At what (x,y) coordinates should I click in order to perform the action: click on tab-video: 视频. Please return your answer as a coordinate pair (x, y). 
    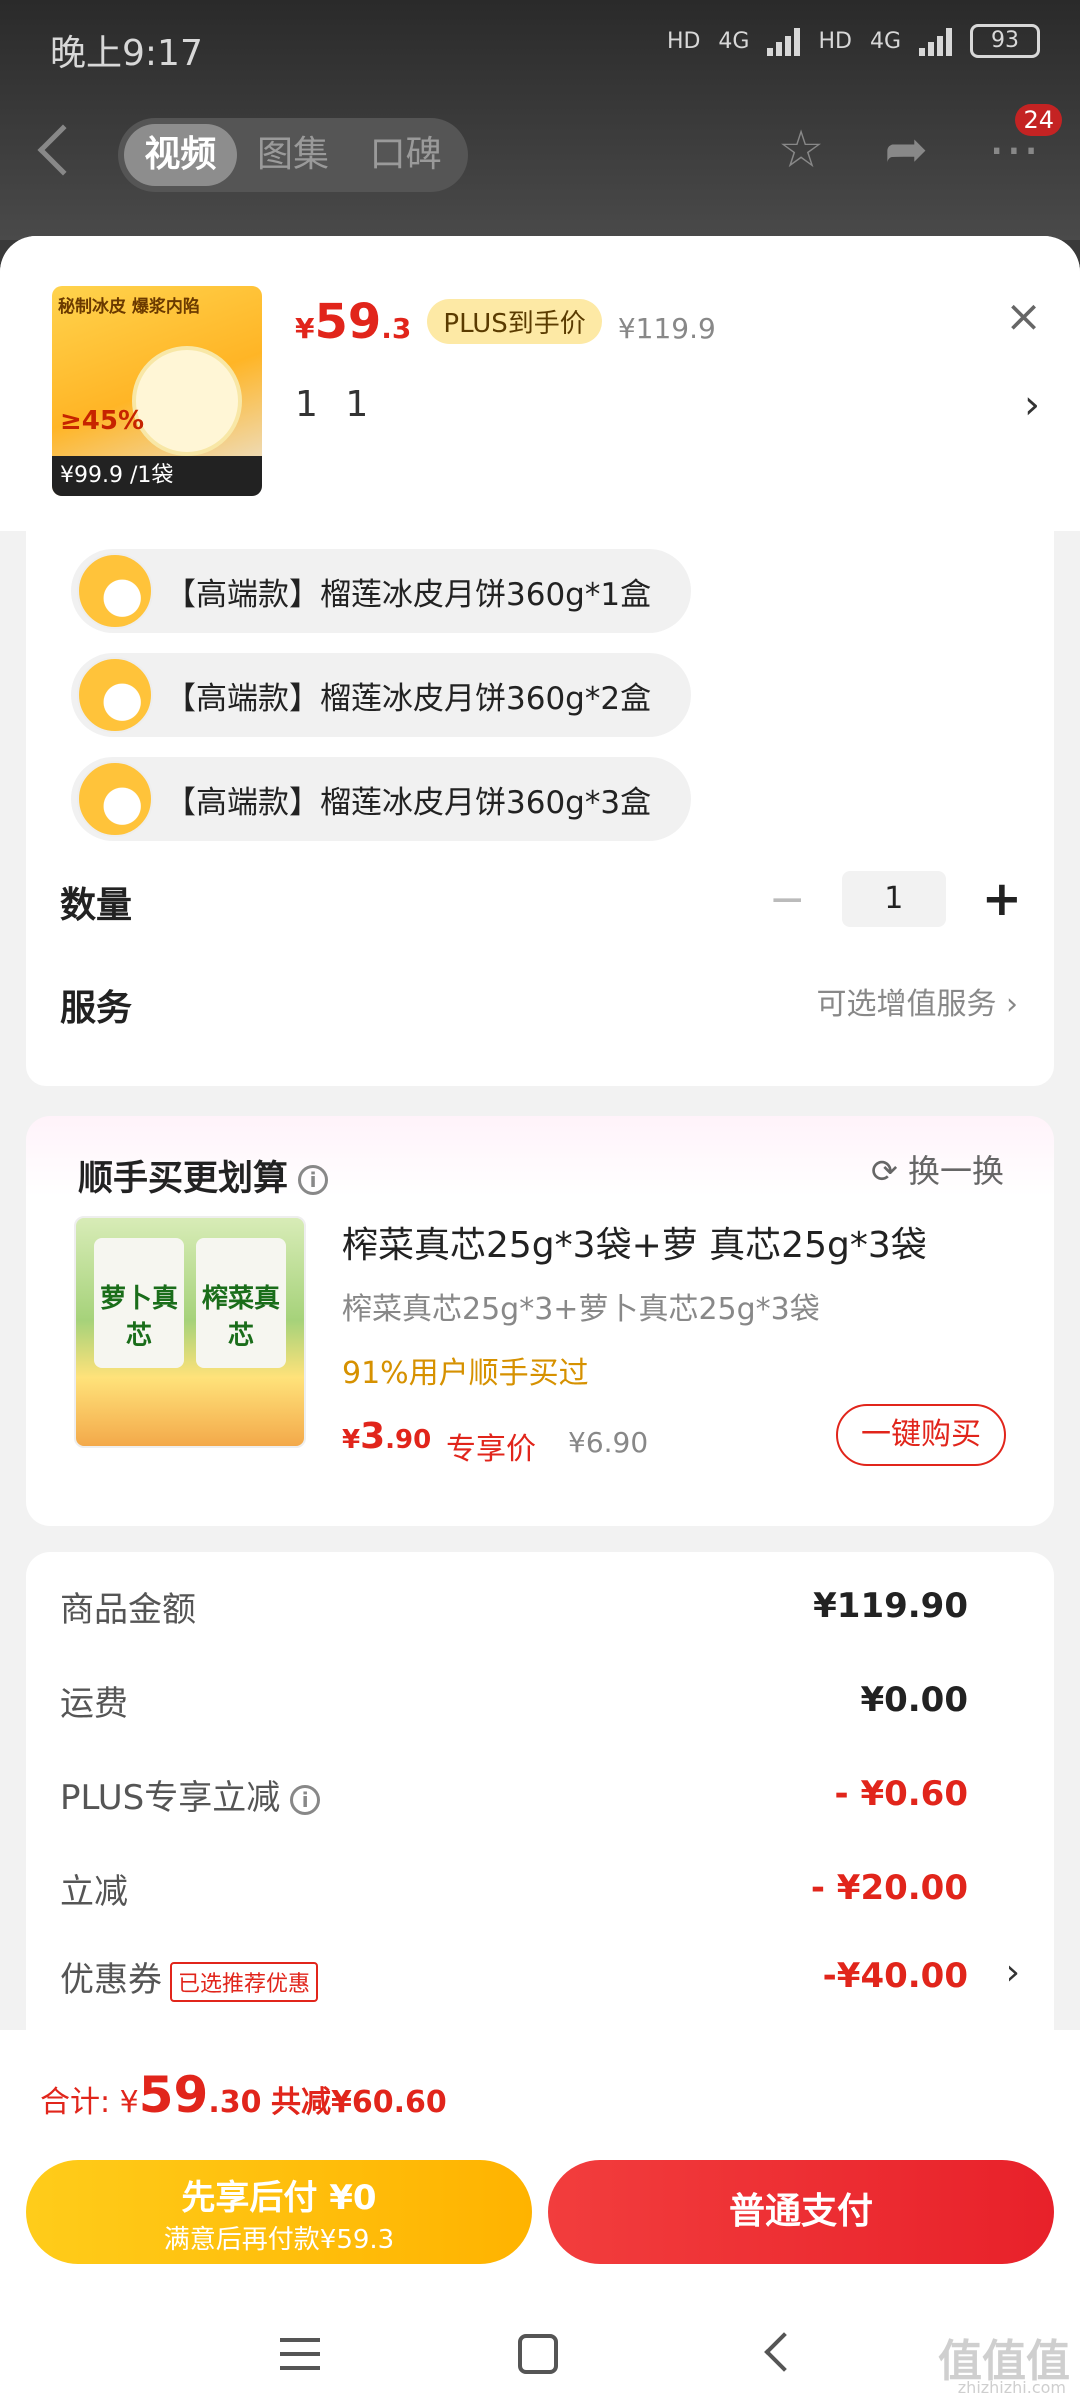
    Looking at the image, I should click on (180, 155).